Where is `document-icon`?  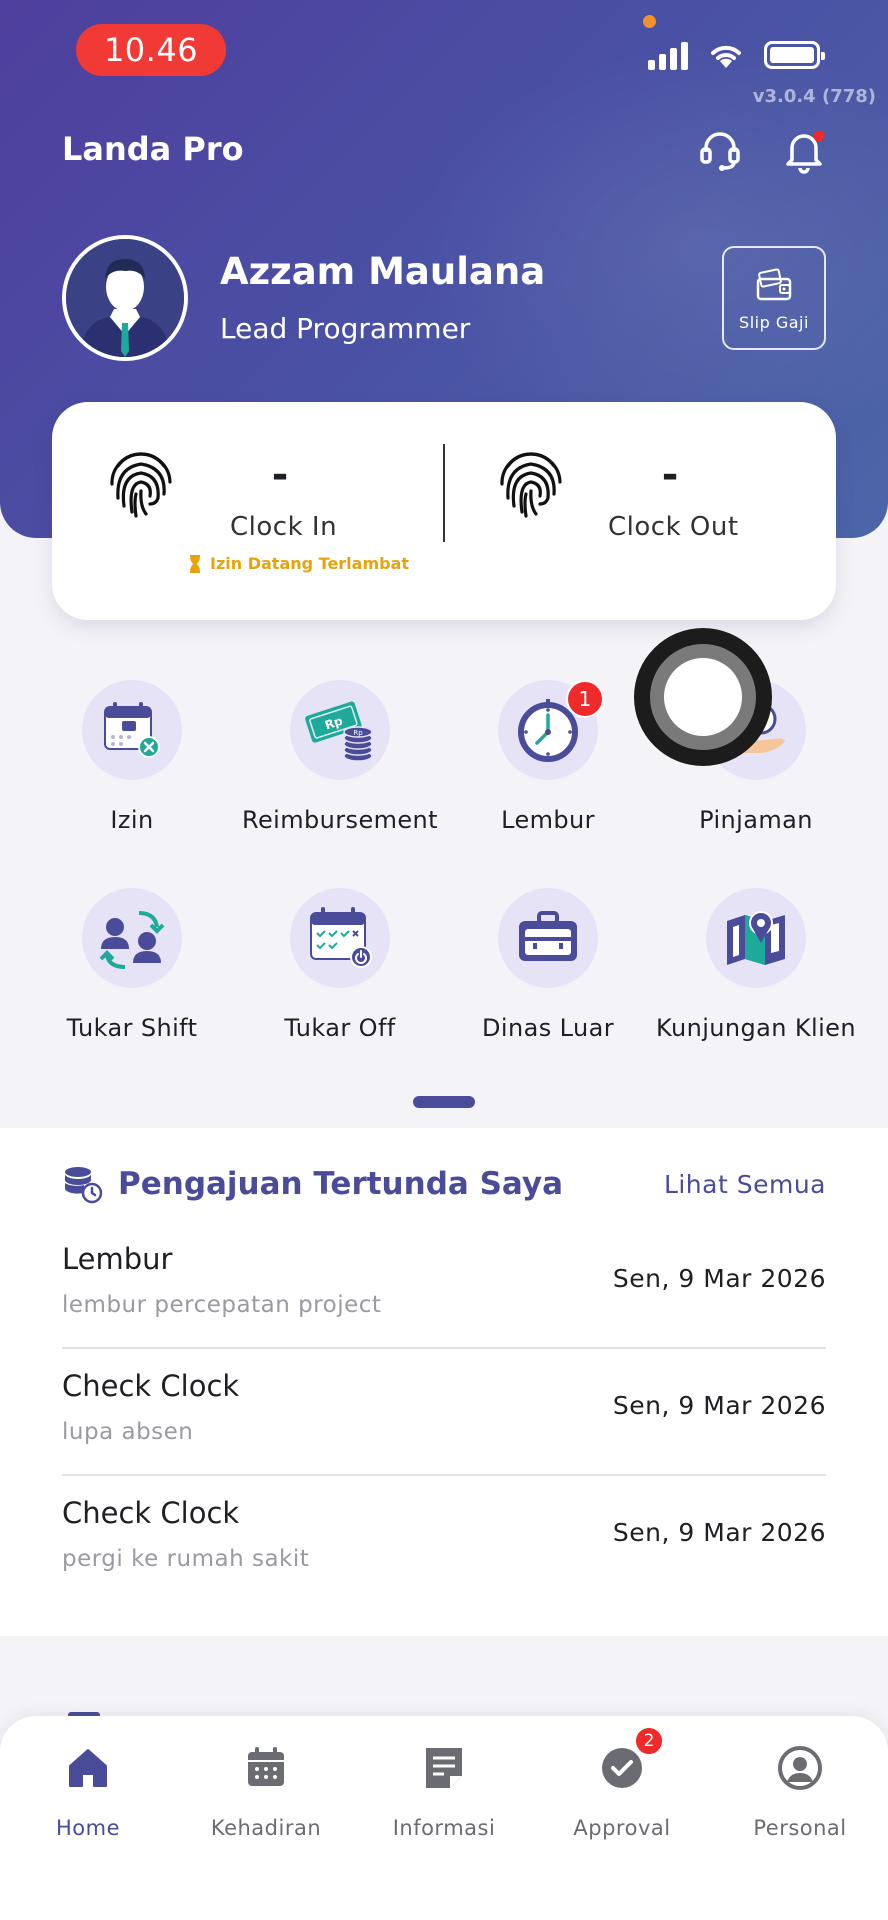
document-icon is located at coordinates (444, 1768).